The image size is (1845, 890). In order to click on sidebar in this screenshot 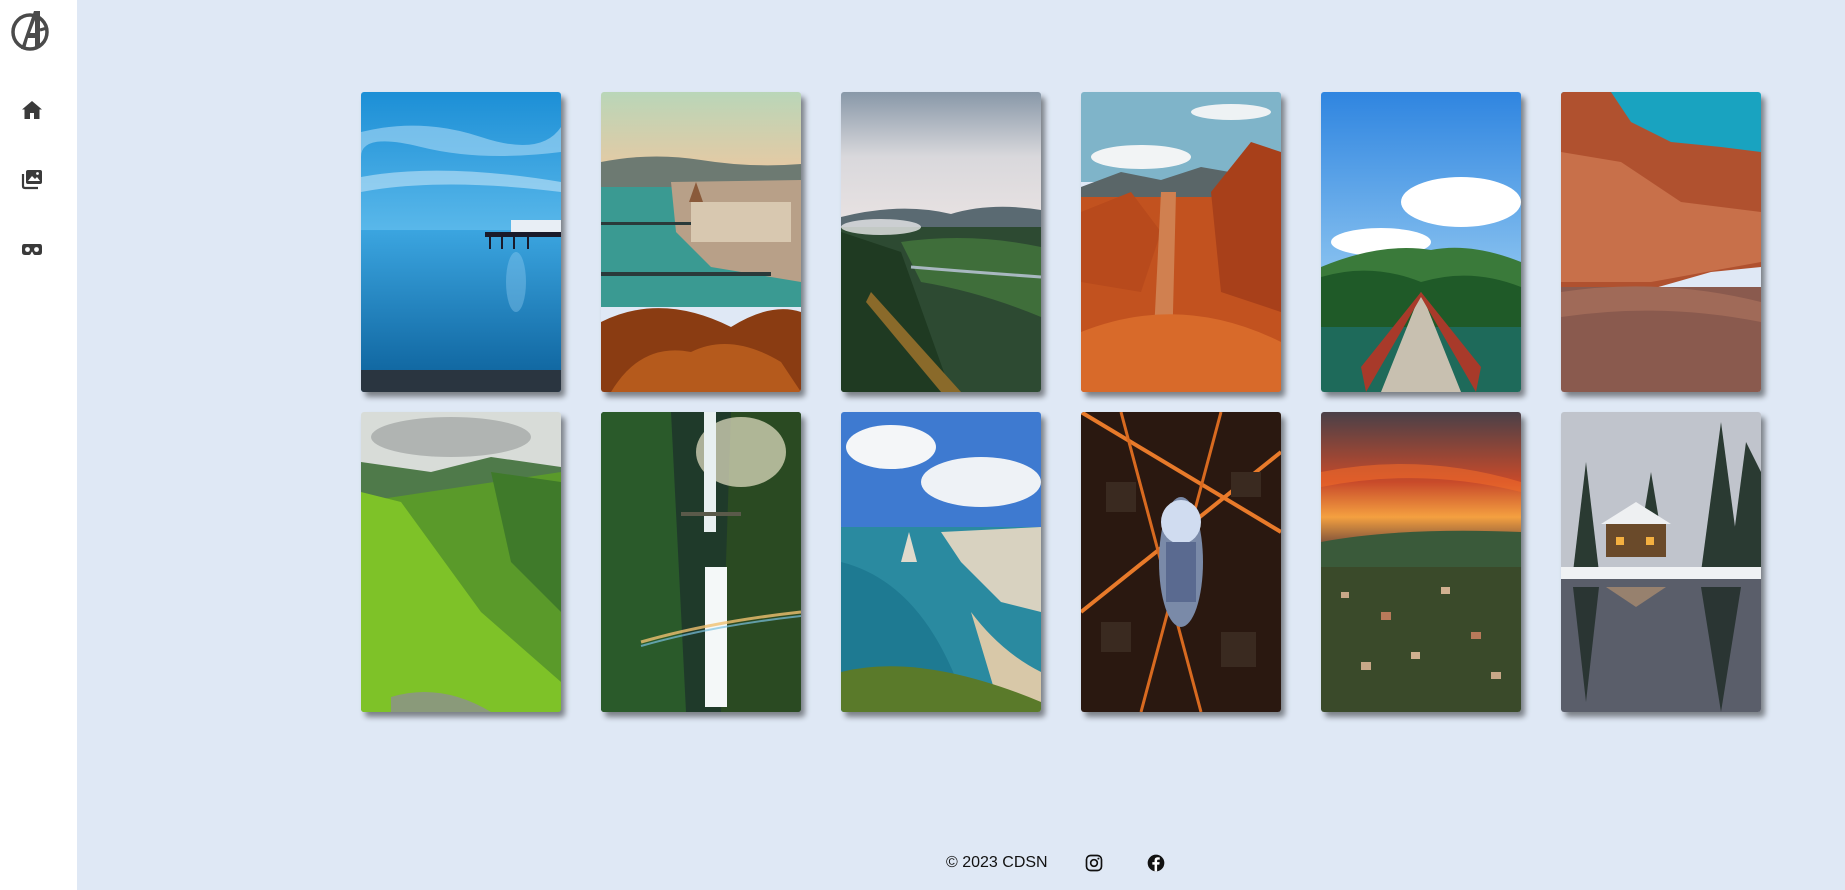, I will do `click(38, 445)`.